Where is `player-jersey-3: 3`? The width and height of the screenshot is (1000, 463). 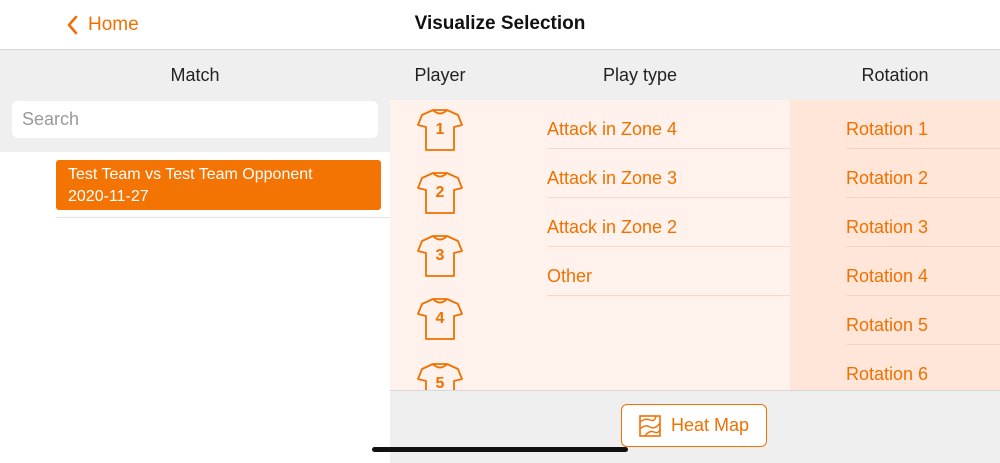
player-jersey-3: 3 is located at coordinates (440, 256).